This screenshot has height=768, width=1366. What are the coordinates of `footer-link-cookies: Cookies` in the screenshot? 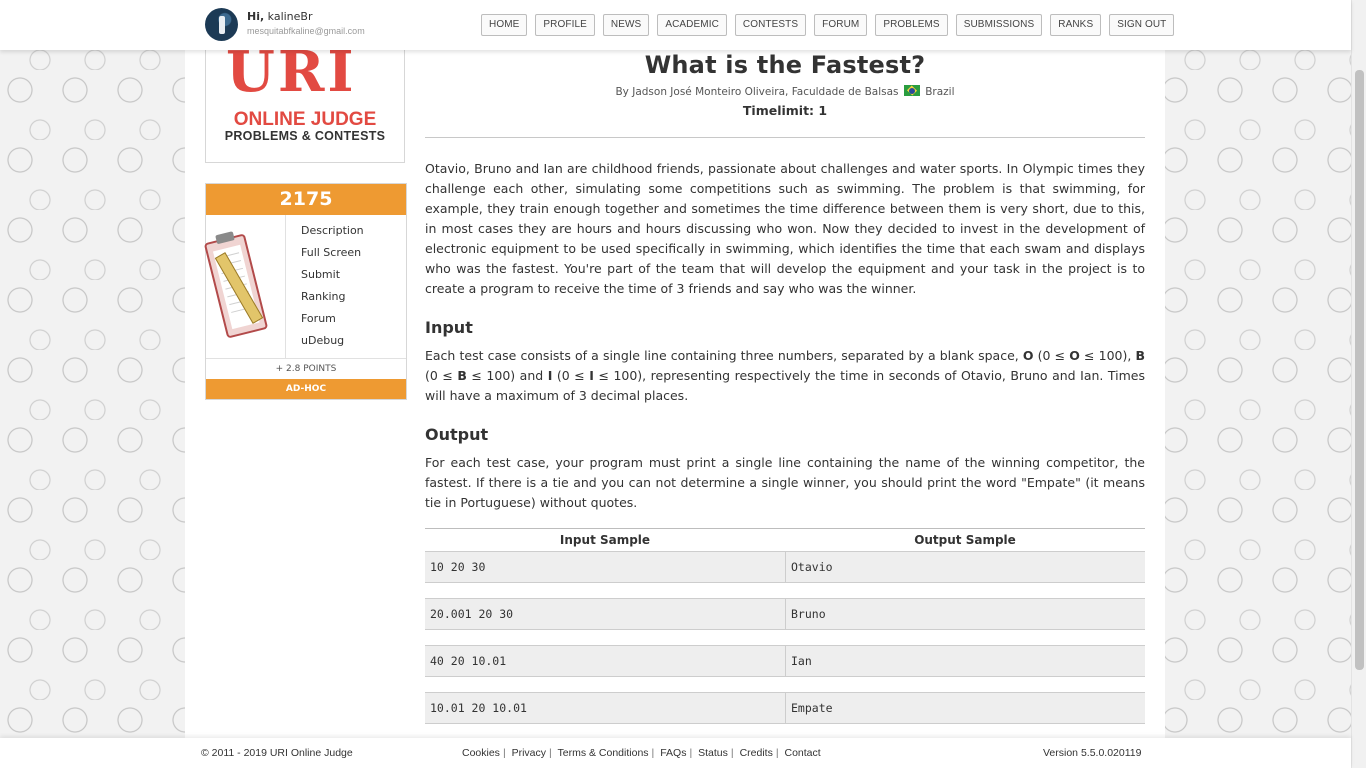 It's located at (481, 753).